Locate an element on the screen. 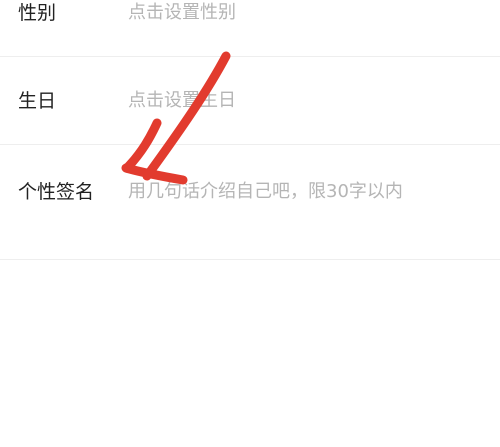 The height and width of the screenshot is (447, 500). gender-row: 性别 点击设置性别 is located at coordinates (250, 28).